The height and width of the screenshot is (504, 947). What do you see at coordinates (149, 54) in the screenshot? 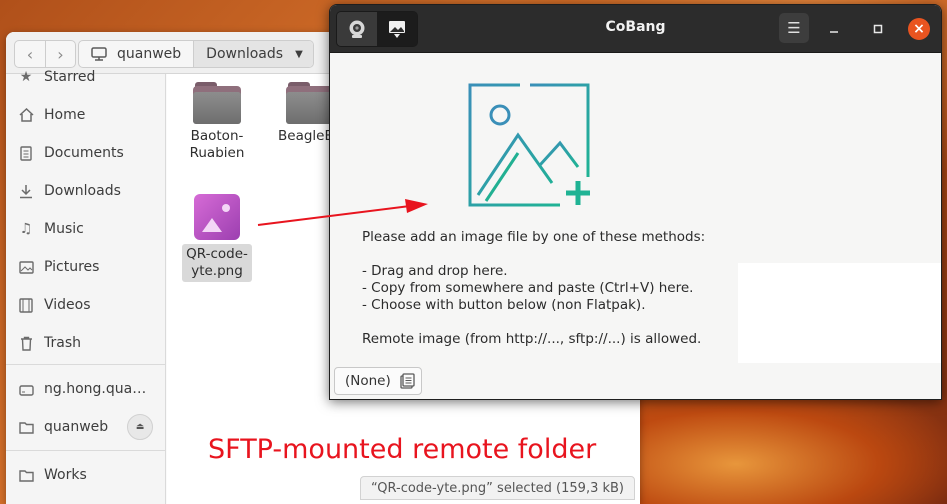
I see `path-segment-label: quanweb` at bounding box center [149, 54].